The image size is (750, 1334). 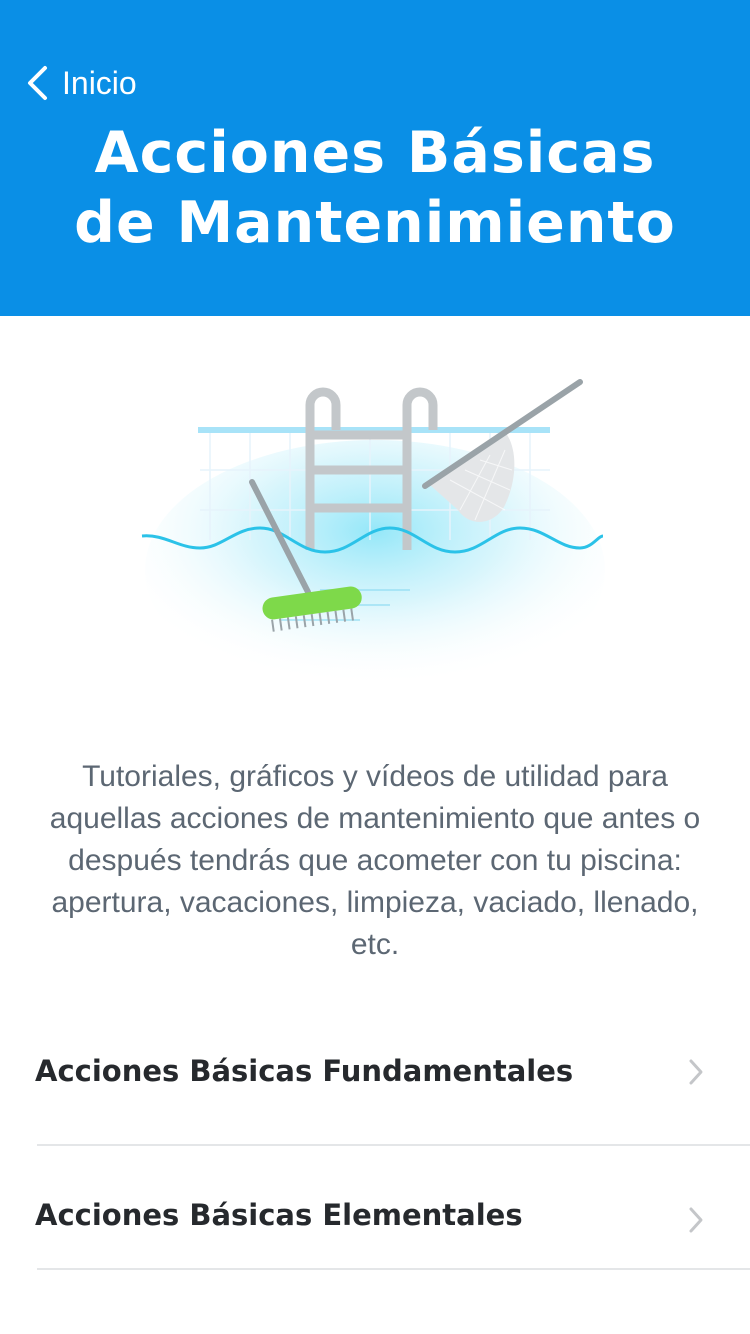 I want to click on page-title-line-1: Acciones Básicas, so click(x=375, y=153).